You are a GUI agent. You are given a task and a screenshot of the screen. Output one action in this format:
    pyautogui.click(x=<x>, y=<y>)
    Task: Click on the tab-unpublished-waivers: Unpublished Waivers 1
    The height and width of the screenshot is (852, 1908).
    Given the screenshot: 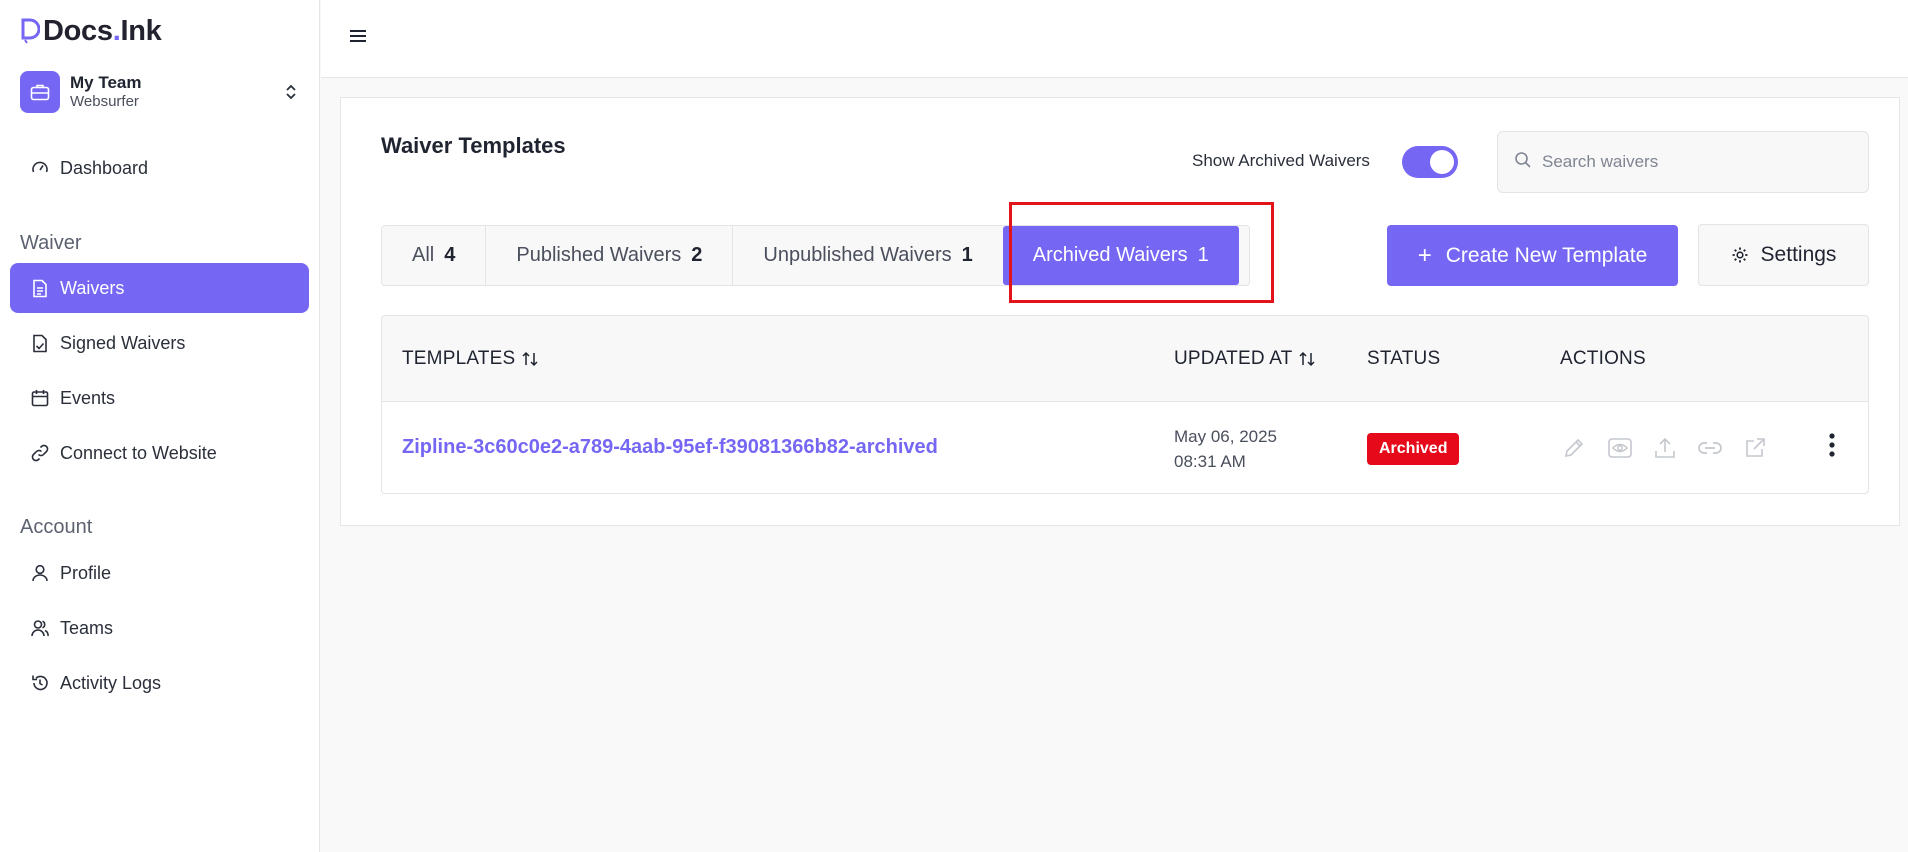 What is the action you would take?
    pyautogui.click(x=867, y=255)
    